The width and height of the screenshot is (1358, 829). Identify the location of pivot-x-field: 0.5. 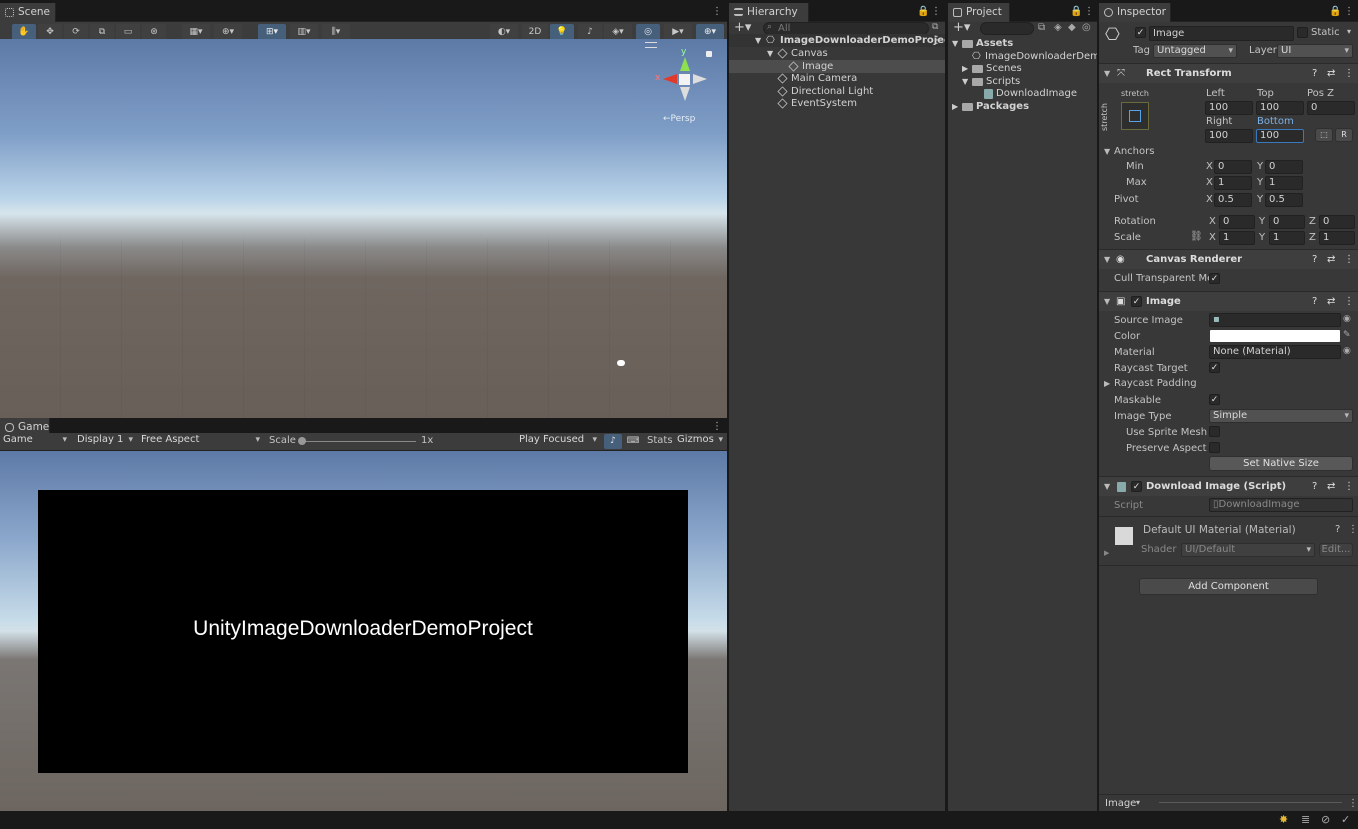
(1233, 200).